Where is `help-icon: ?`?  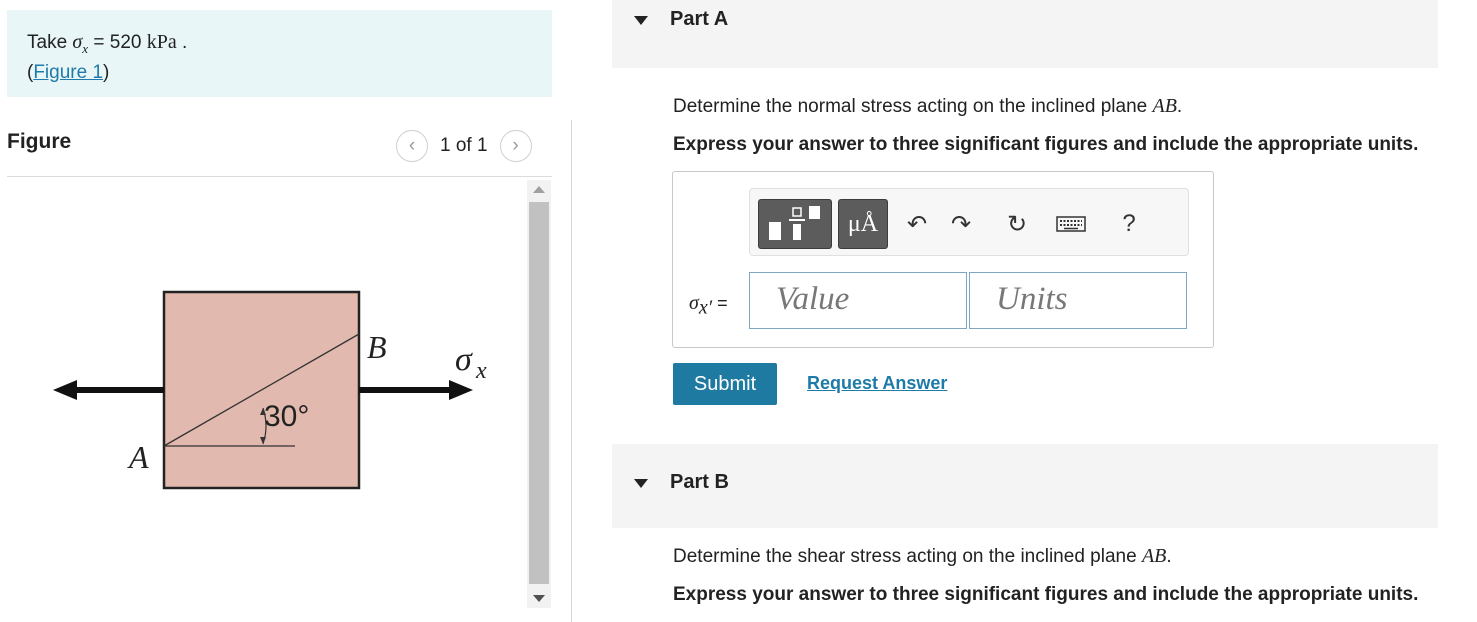 help-icon: ? is located at coordinates (1129, 223).